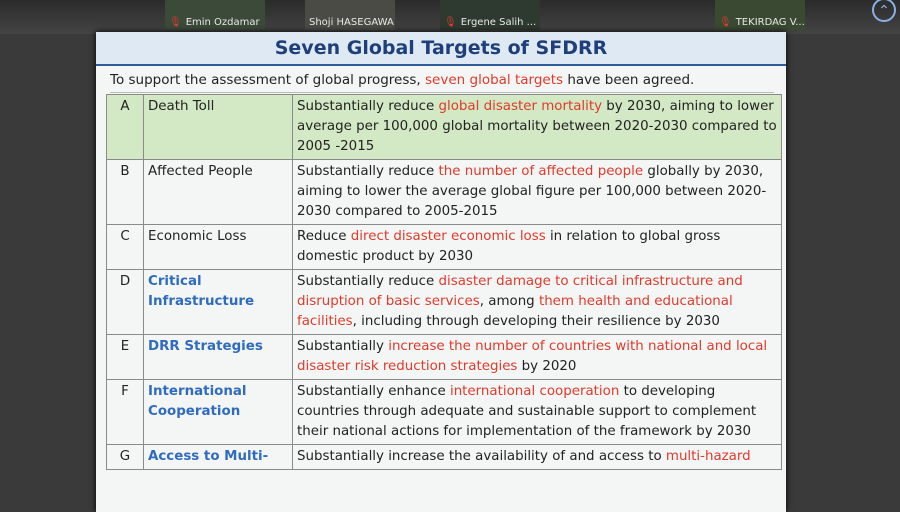 The height and width of the screenshot is (512, 900). What do you see at coordinates (218, 457) in the screenshot?
I see `target-name: Access to Multi-` at bounding box center [218, 457].